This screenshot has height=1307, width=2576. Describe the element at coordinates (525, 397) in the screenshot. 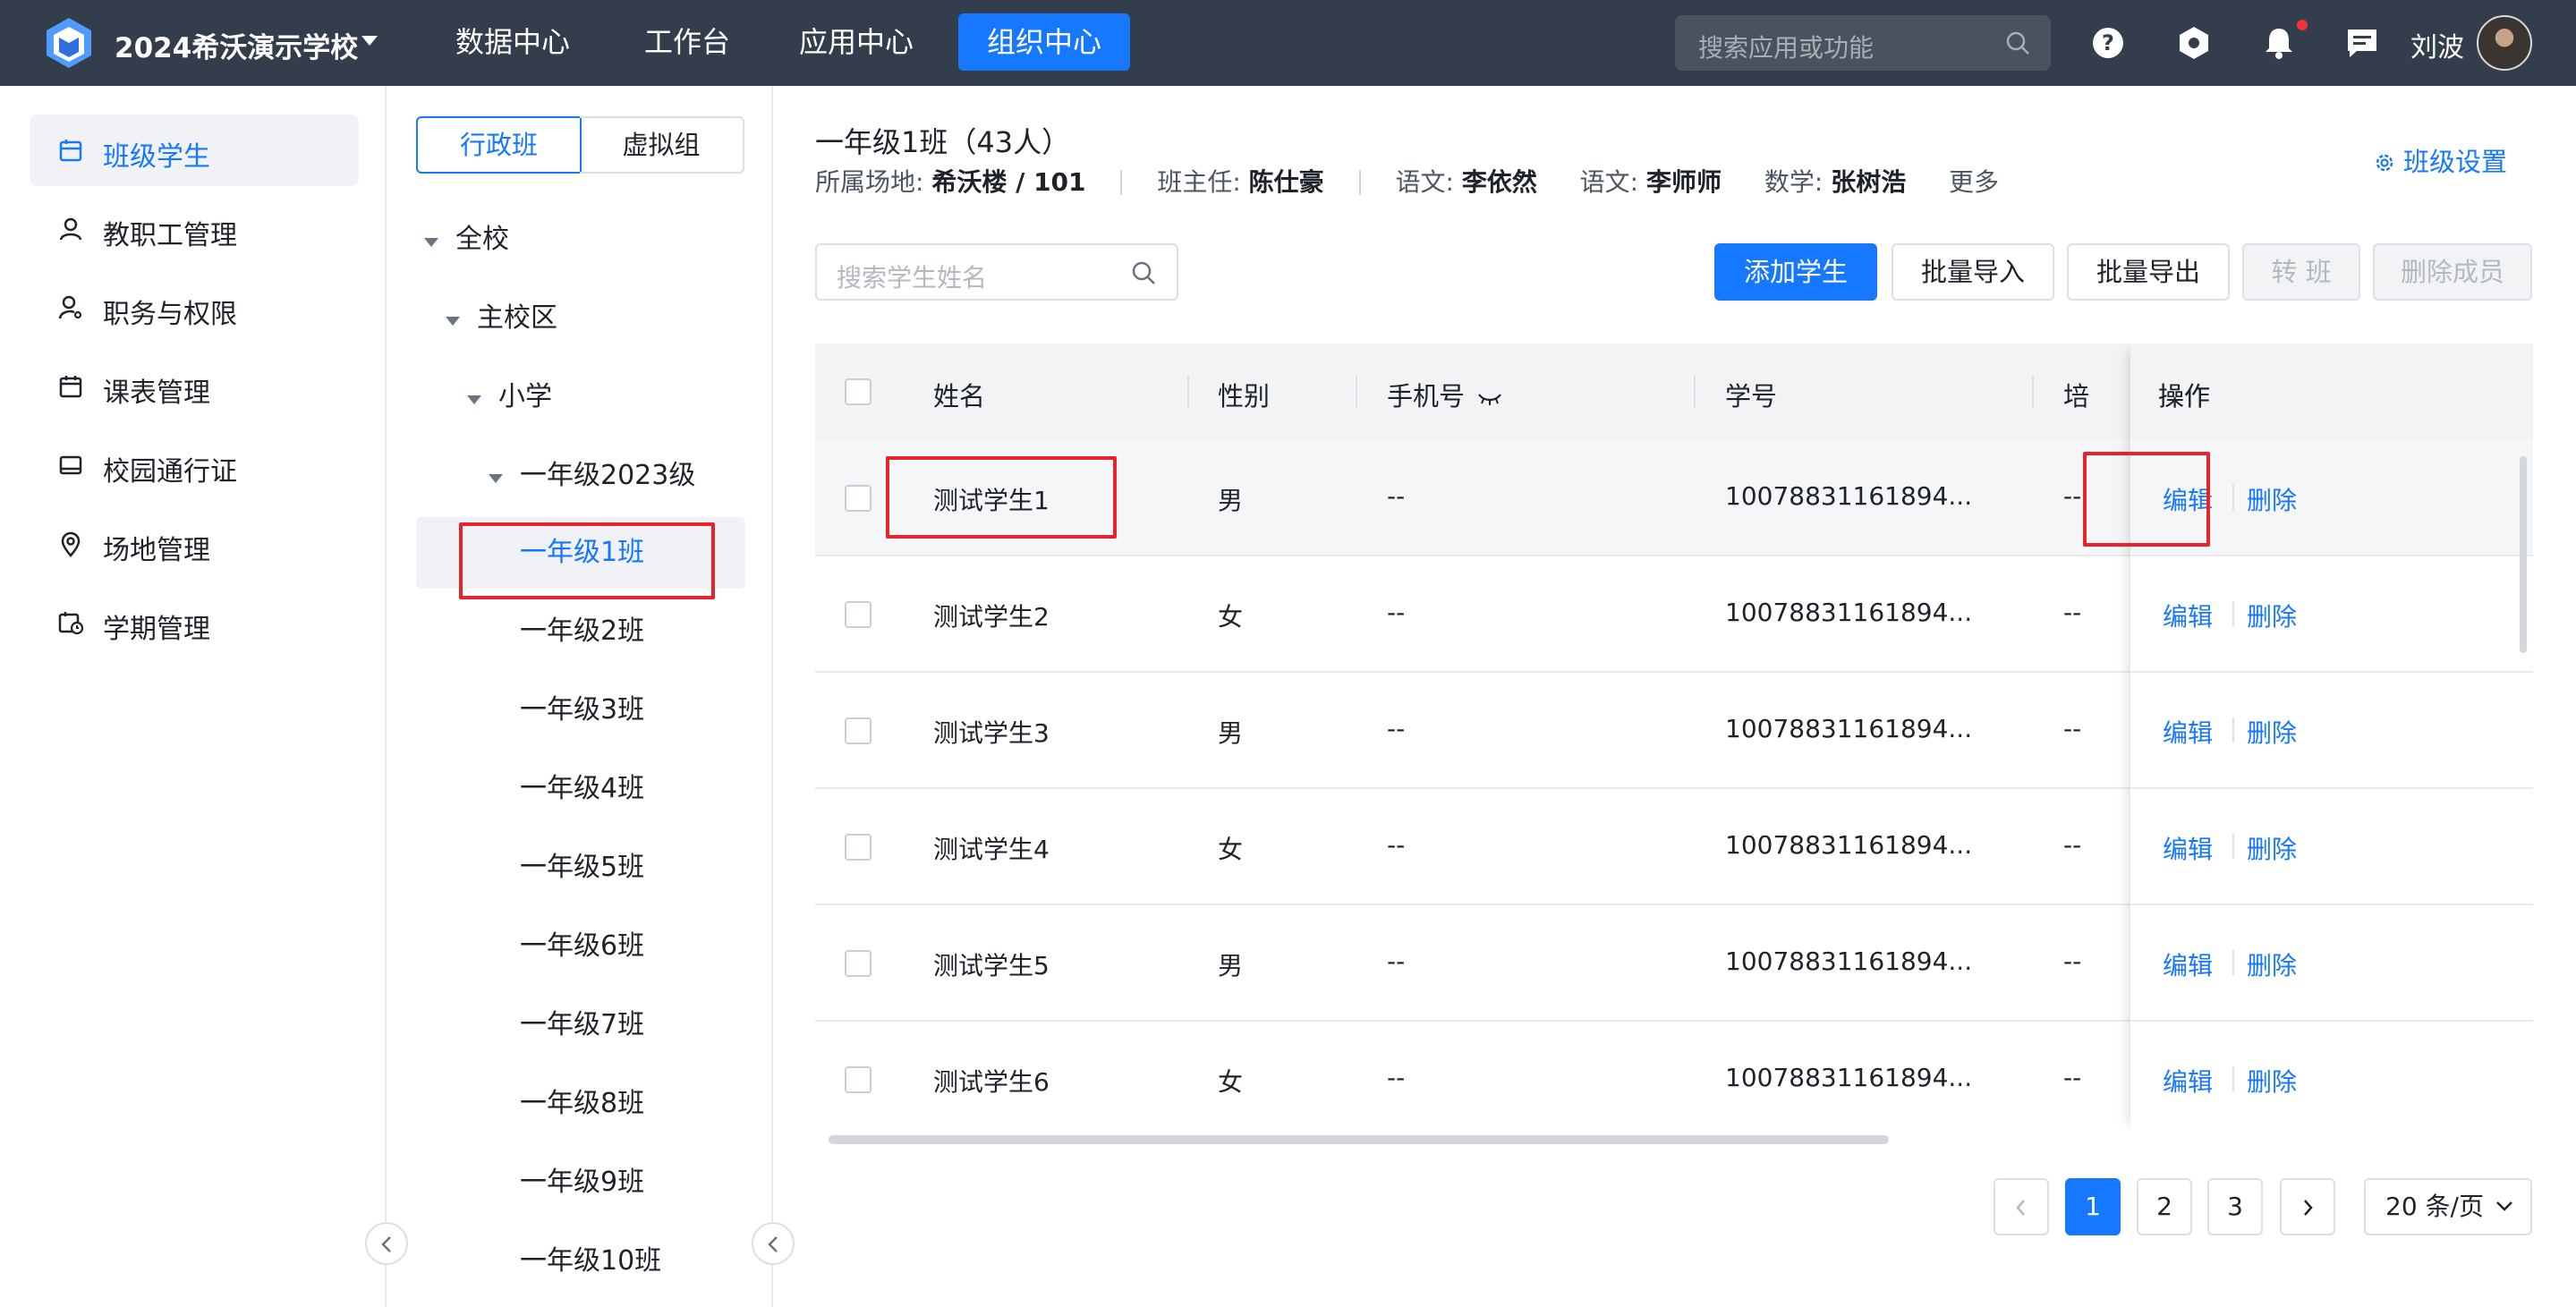

I see `tree-node-primary: 小学` at that location.